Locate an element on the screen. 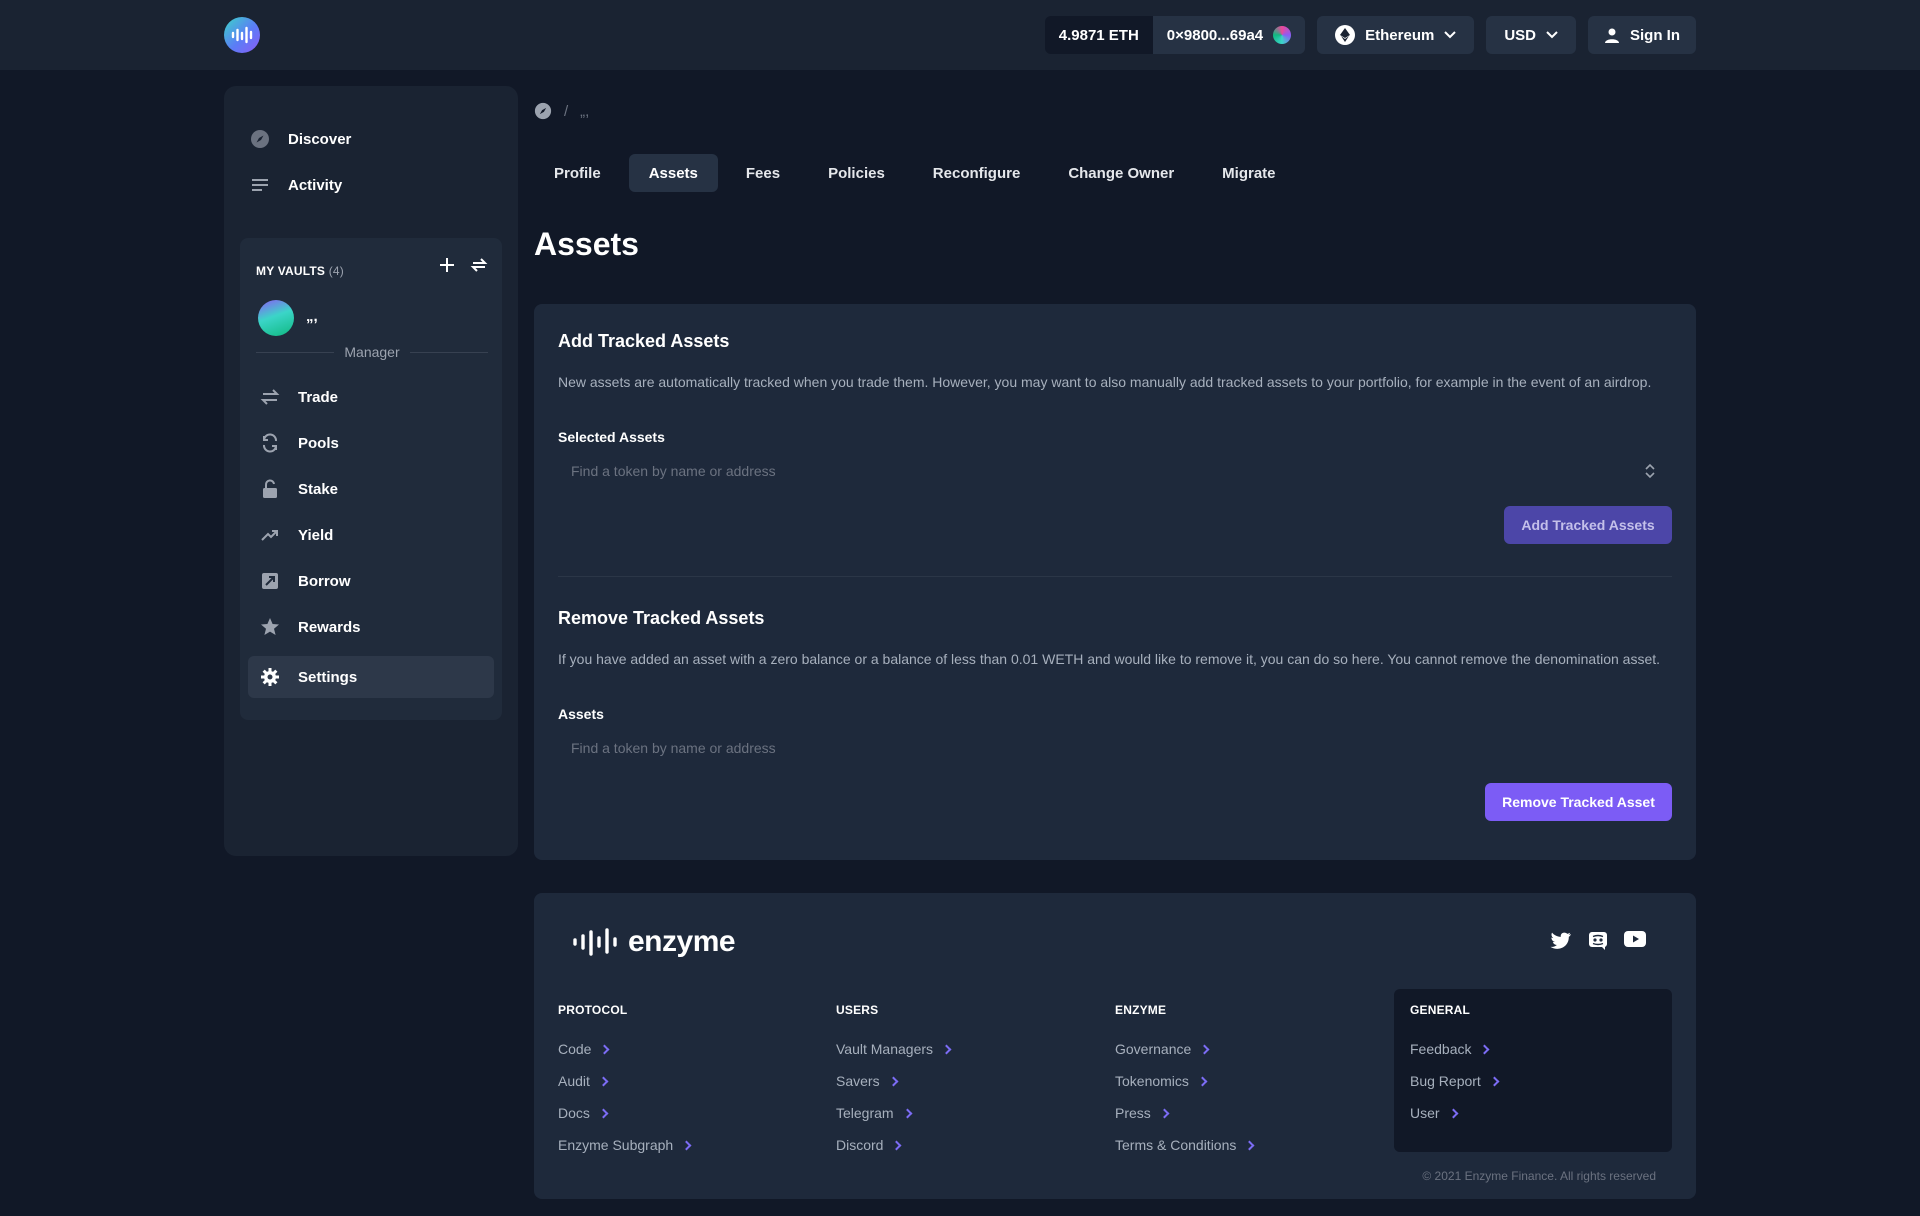 The image size is (1920, 1216). select-arrows-icon is located at coordinates (1650, 471).